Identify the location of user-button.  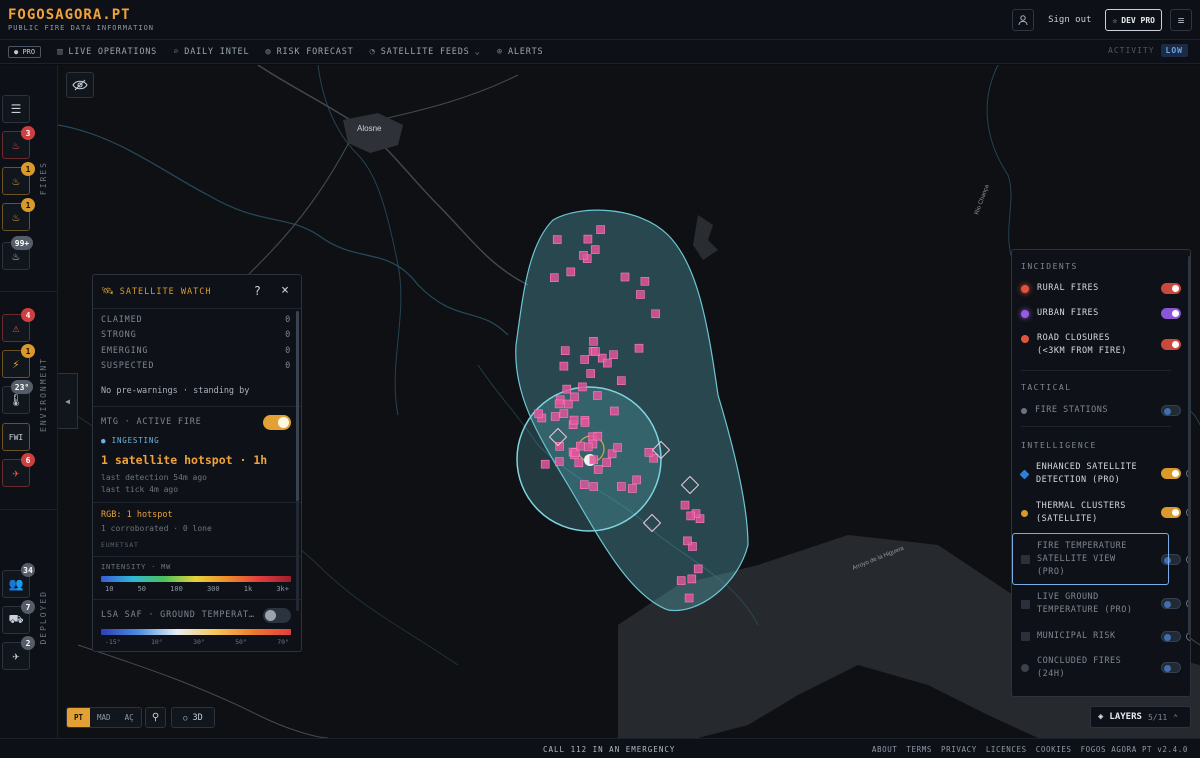
(1023, 20).